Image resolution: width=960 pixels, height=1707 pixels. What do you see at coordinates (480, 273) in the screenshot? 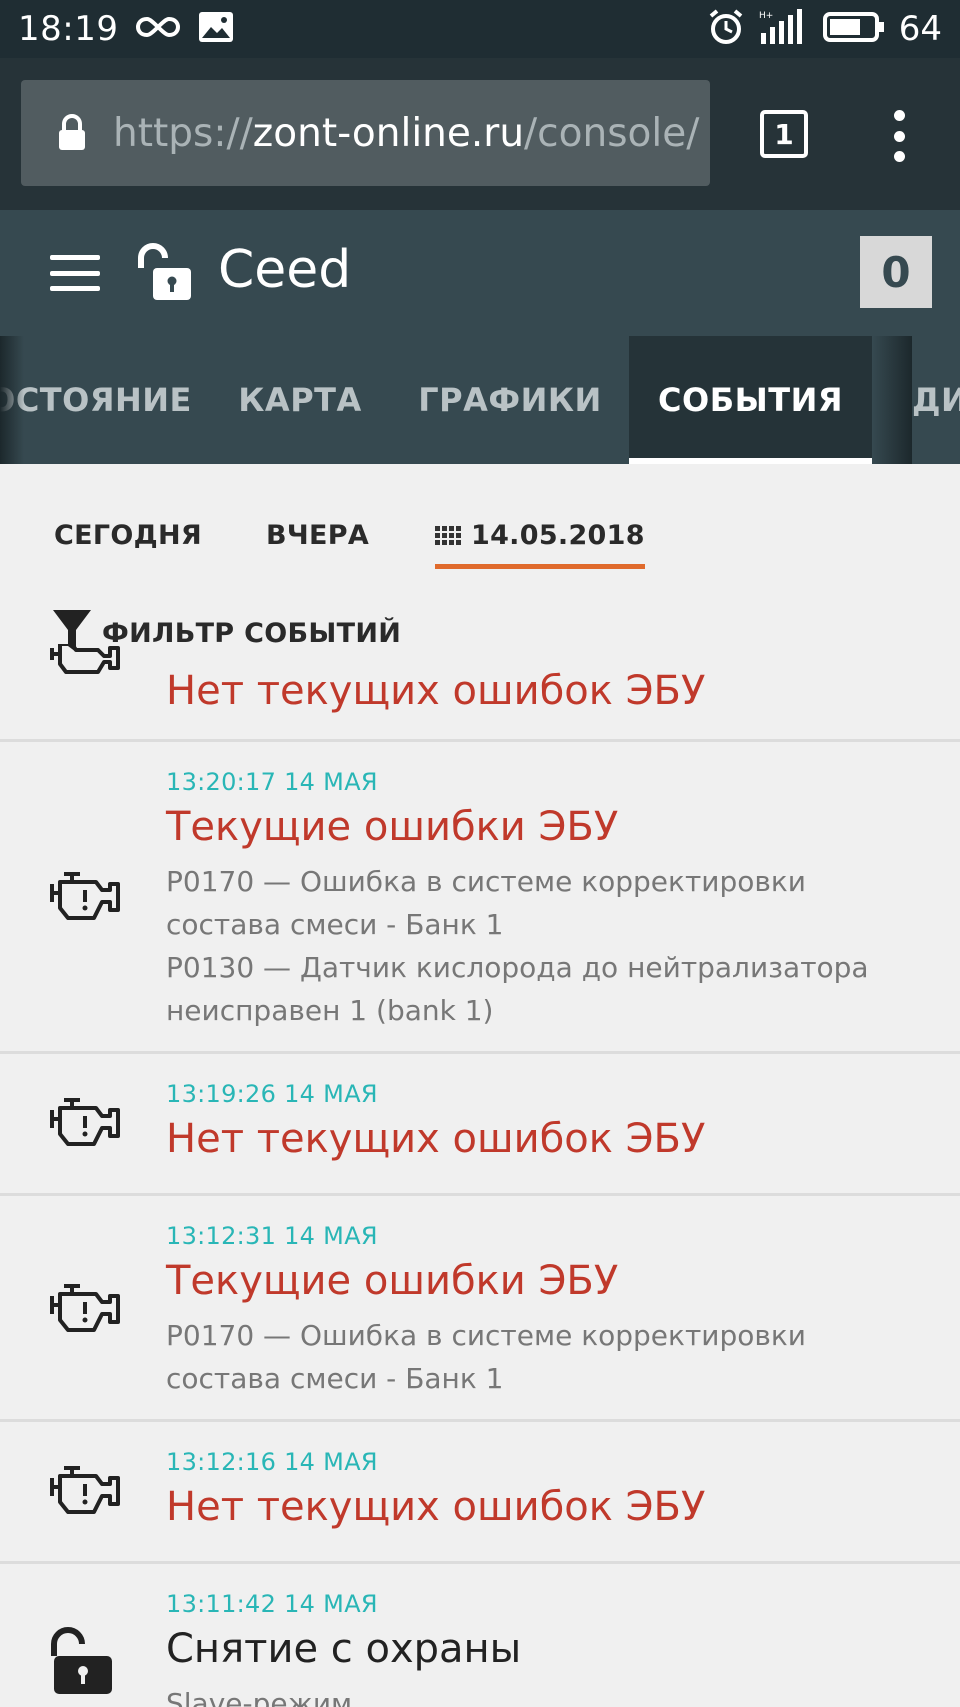
I see `app-header: Ceed 0` at bounding box center [480, 273].